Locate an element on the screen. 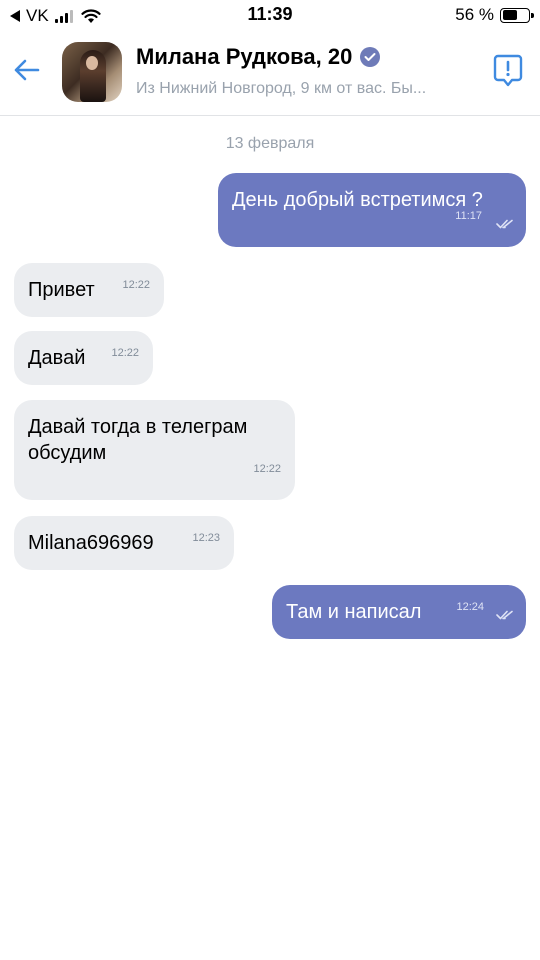  message-time: 12:23 is located at coordinates (206, 538).